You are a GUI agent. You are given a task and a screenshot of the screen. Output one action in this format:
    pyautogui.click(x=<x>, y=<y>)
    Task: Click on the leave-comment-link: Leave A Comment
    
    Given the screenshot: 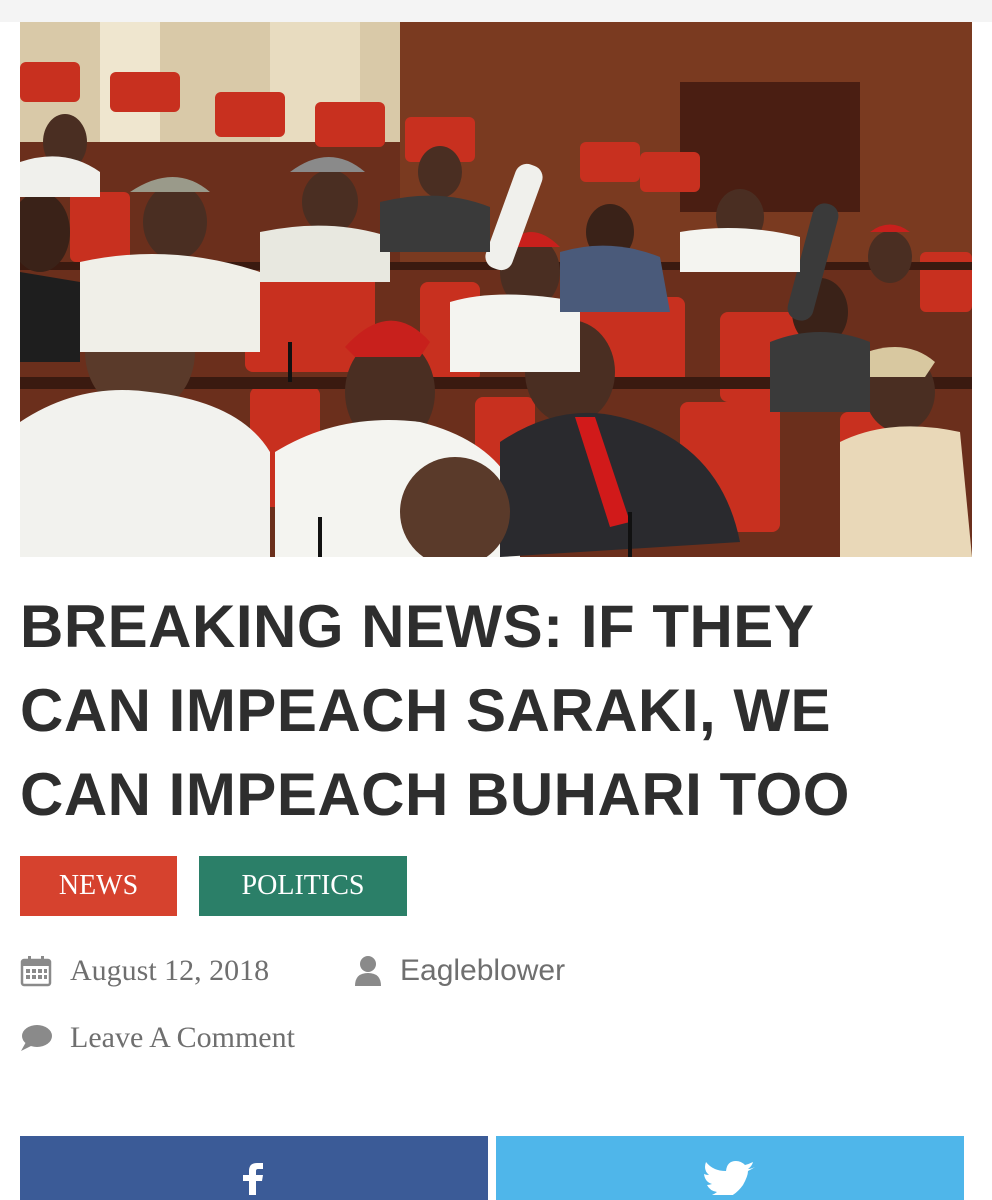 What is the action you would take?
    pyautogui.click(x=157, y=1038)
    